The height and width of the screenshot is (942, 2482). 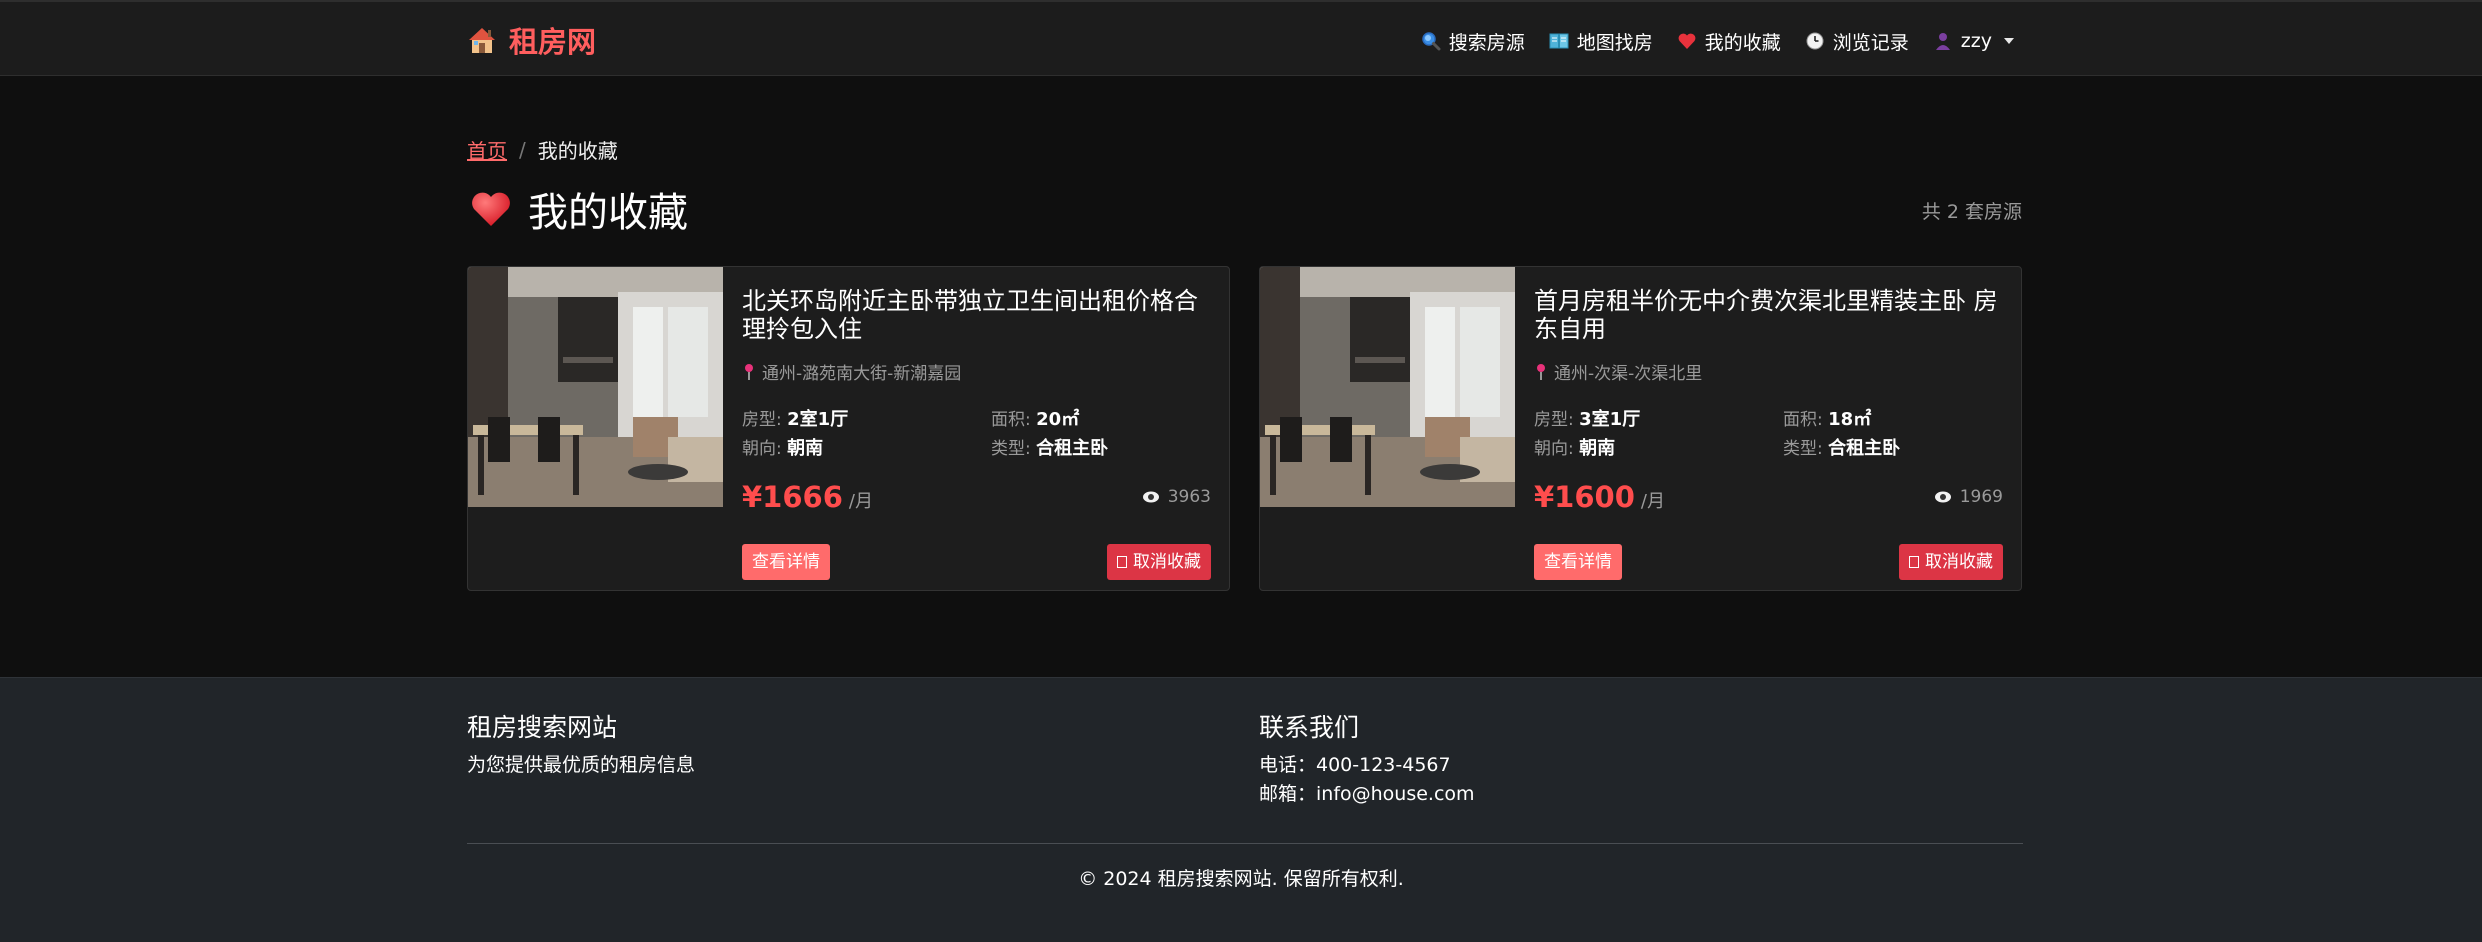 I want to click on listing-location: 通州-潞苑南大街-新潮嘉园, so click(x=851, y=371).